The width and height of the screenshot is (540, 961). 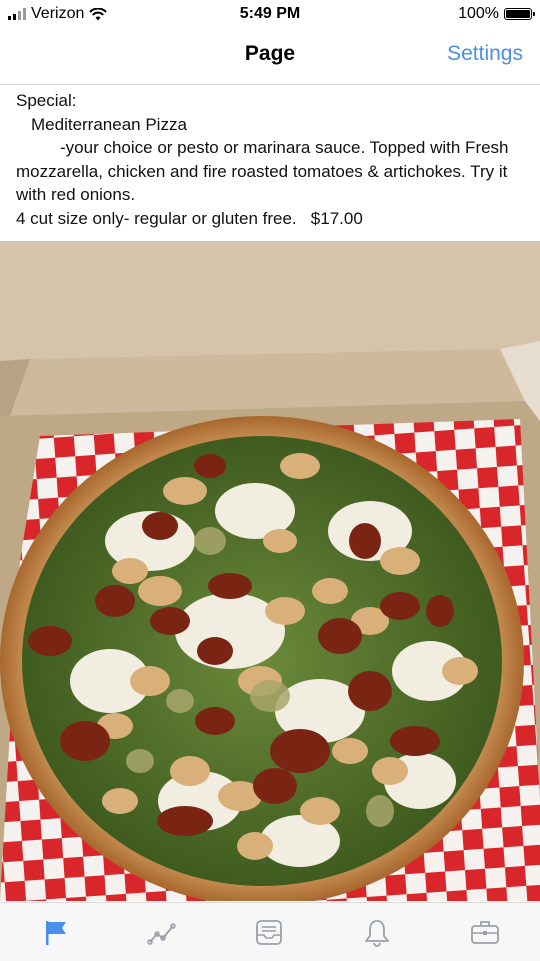 I want to click on tab-inbox, so click(x=269, y=932).